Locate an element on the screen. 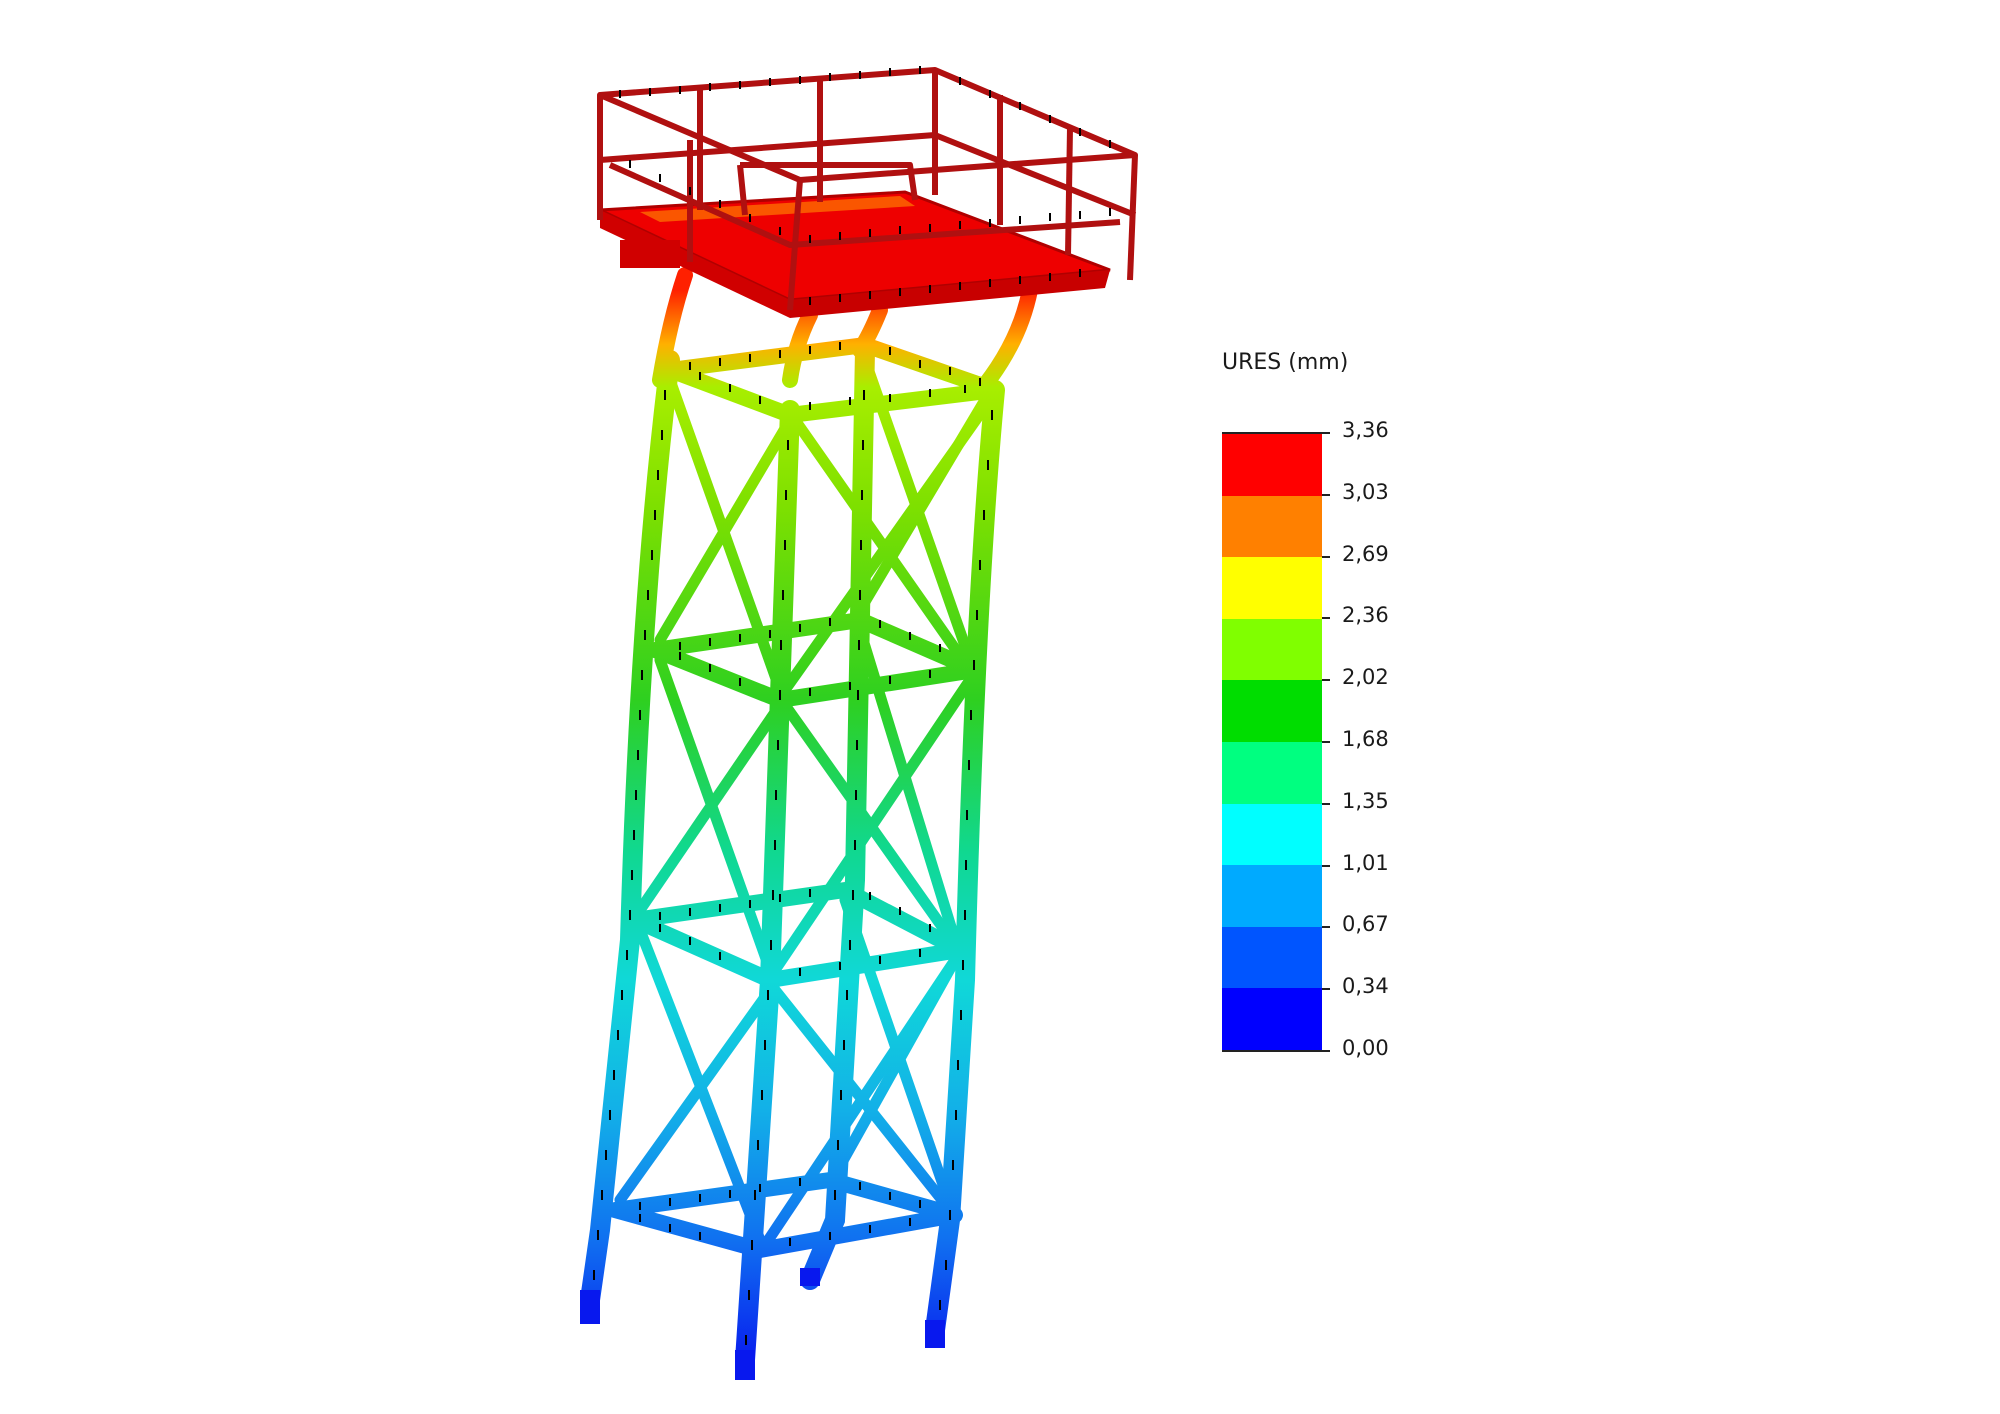  legend-title: URES (mm) is located at coordinates (1285, 362).